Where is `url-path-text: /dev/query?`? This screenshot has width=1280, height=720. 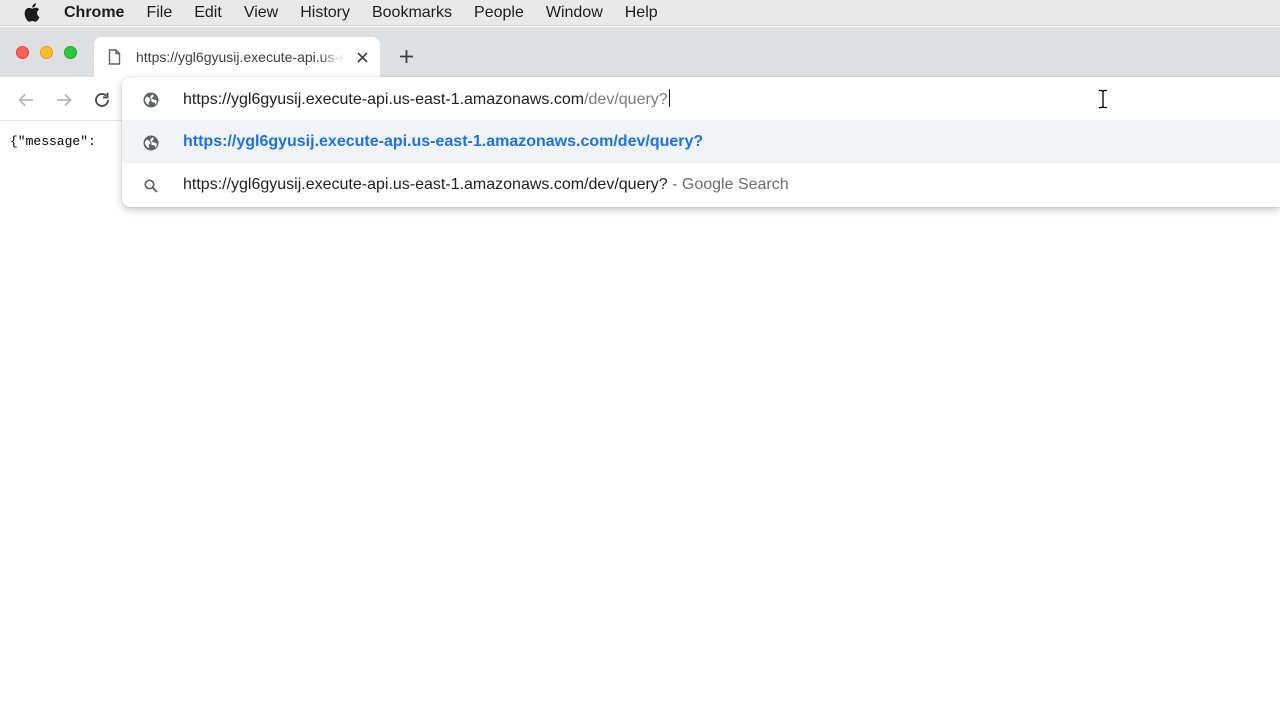
url-path-text: /dev/query? is located at coordinates (626, 99).